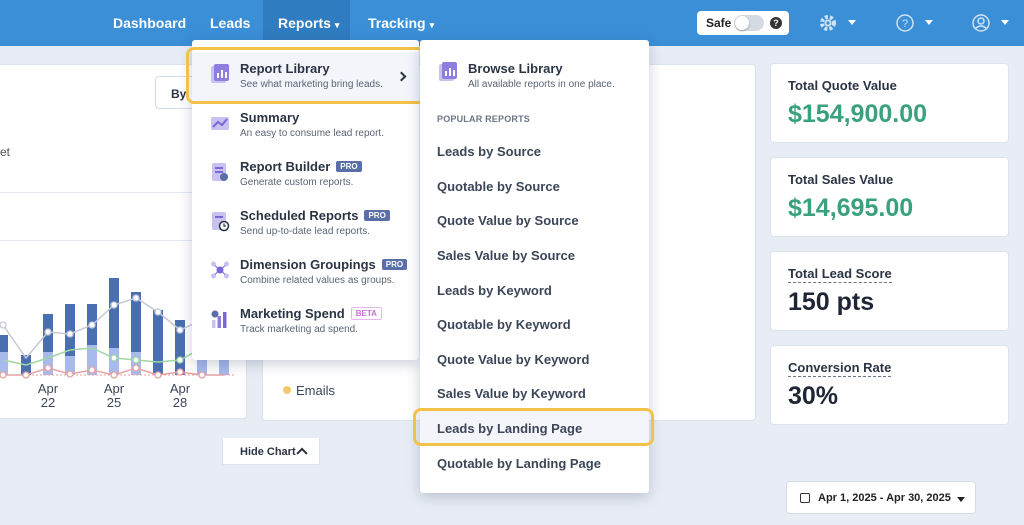 The height and width of the screenshot is (525, 1024). What do you see at coordinates (102, 328) in the screenshot?
I see `chart-line-gray` at bounding box center [102, 328].